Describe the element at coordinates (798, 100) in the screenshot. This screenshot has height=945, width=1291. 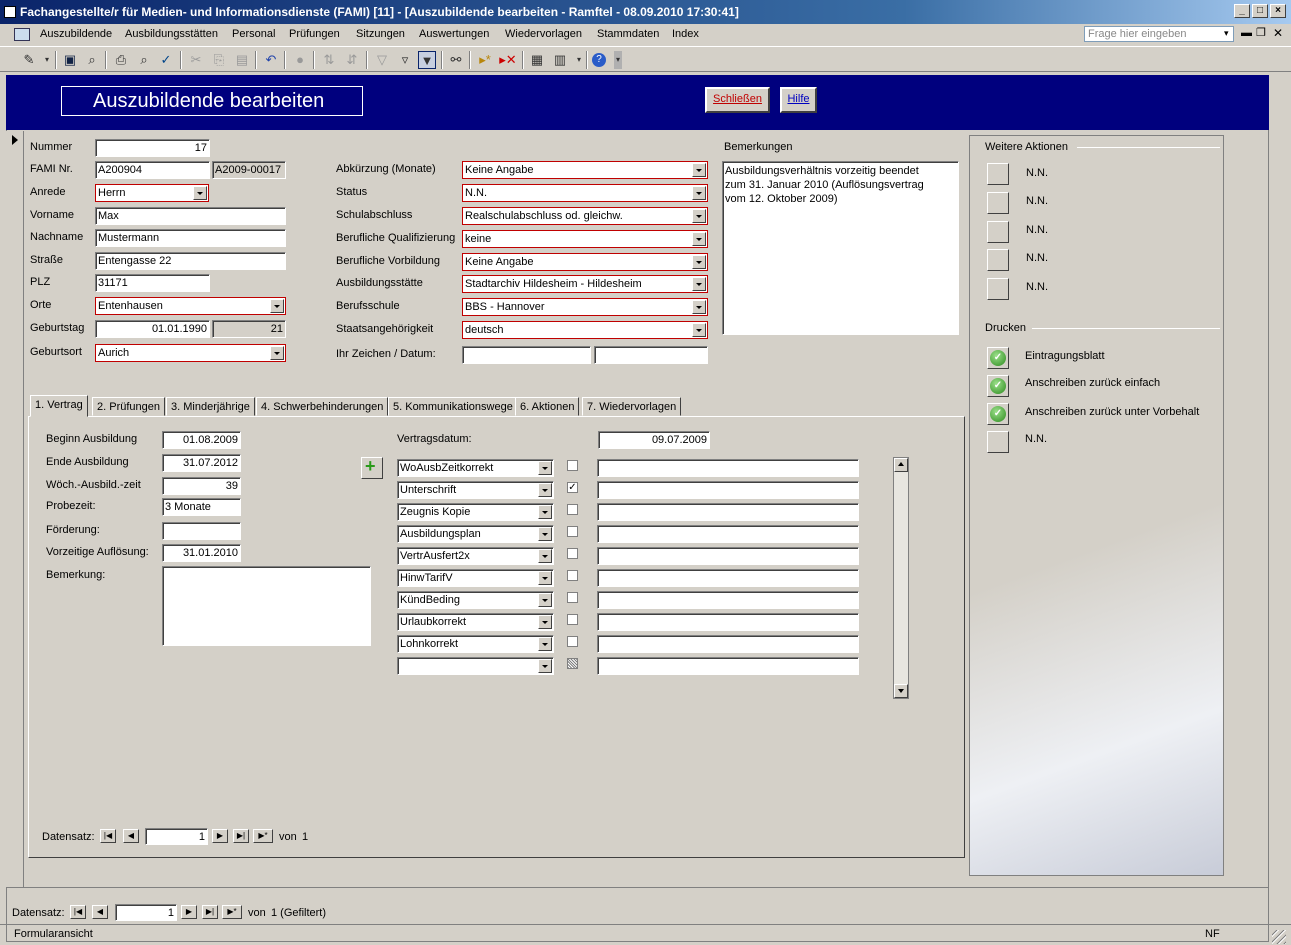
I see `help-button: Hilfe` at that location.